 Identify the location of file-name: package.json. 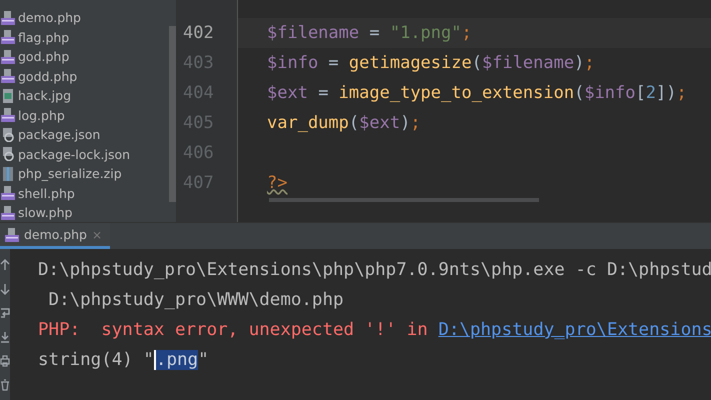
(59, 134).